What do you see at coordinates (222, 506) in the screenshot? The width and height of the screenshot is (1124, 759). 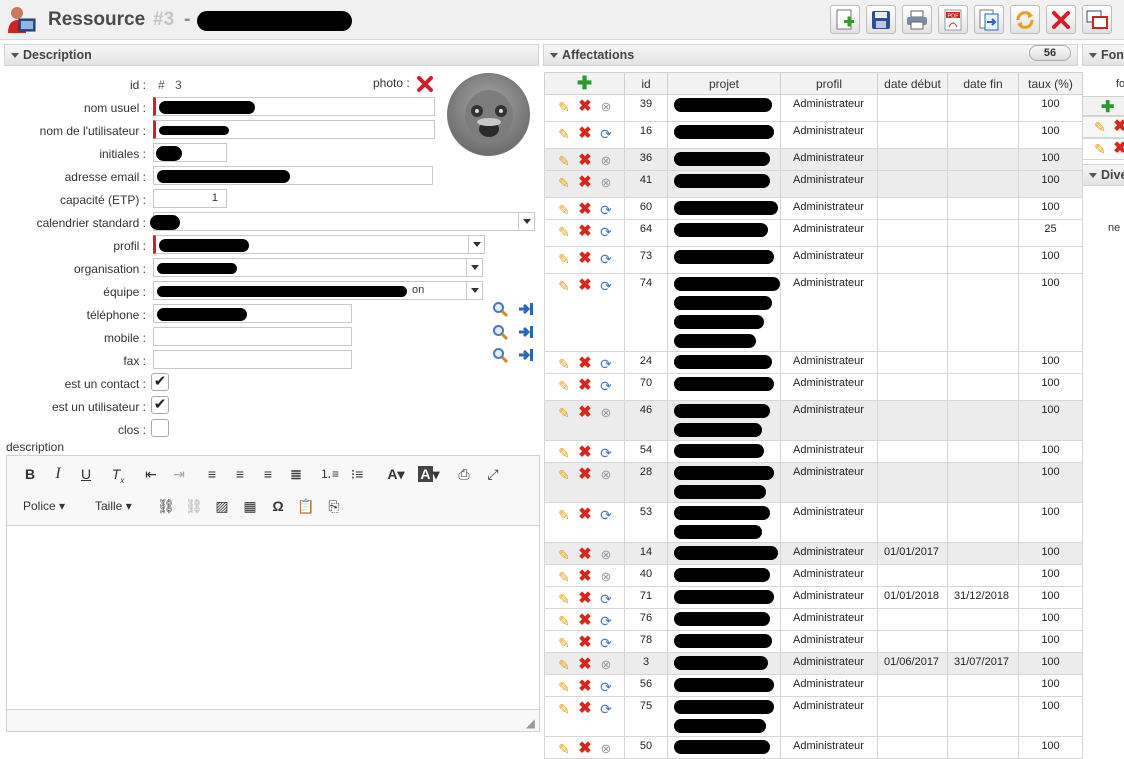 I see `image-icon: ▨` at bounding box center [222, 506].